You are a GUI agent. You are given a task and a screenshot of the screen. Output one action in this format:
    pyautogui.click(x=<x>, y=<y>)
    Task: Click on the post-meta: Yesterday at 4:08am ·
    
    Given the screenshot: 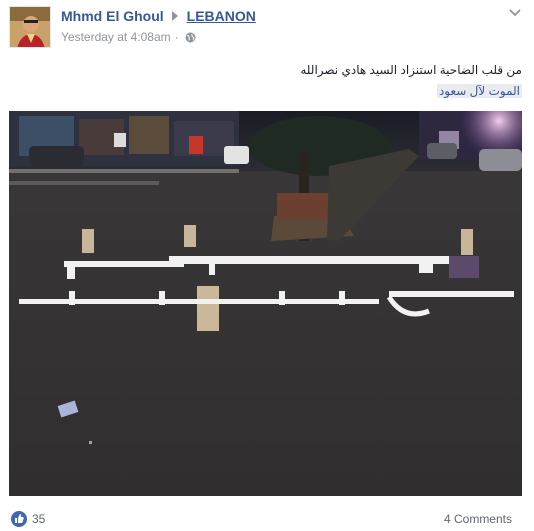 What is the action you would take?
    pyautogui.click(x=128, y=37)
    